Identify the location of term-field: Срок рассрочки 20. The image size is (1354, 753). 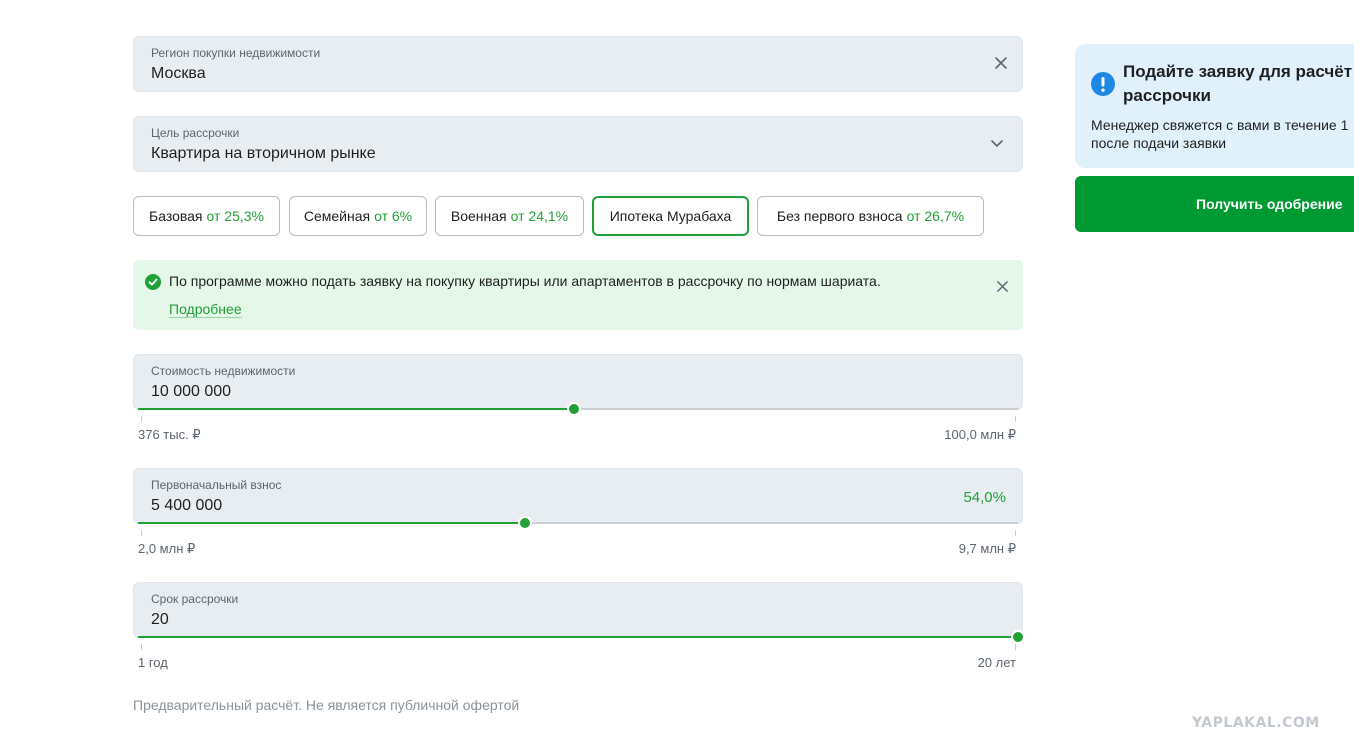
(579, 613).